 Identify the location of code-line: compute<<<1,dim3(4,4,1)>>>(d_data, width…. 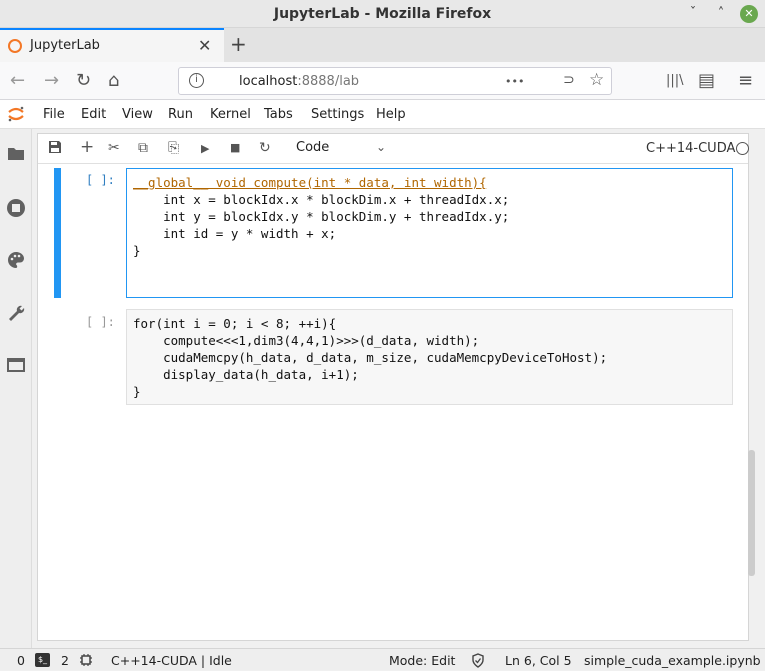
(306, 340).